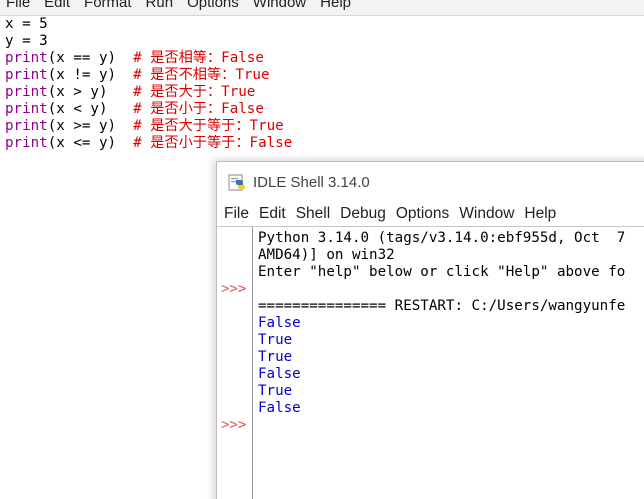 The height and width of the screenshot is (499, 644). What do you see at coordinates (26, 41) in the screenshot?
I see `code-token-plain: y = 3` at bounding box center [26, 41].